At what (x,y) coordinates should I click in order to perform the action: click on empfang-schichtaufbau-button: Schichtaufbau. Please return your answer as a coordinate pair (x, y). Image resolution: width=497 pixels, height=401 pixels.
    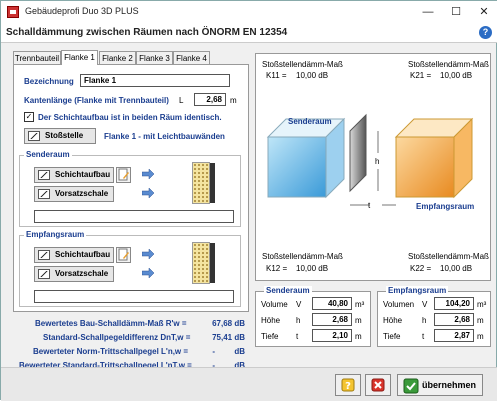
    Looking at the image, I should click on (74, 255).